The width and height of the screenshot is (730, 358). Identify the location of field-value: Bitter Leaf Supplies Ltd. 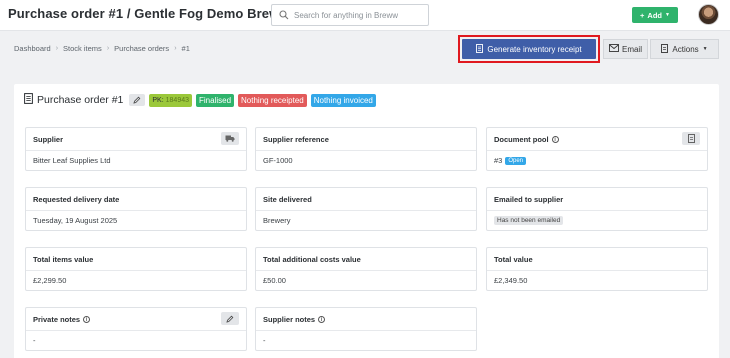
(72, 160).